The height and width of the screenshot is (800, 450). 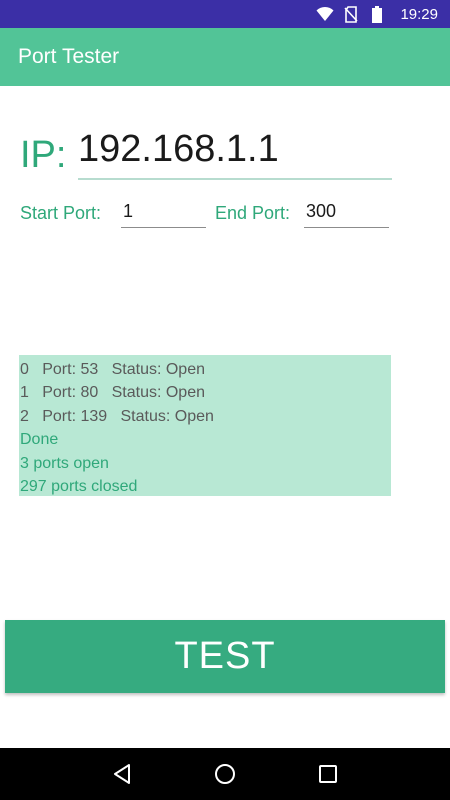 I want to click on wifi-icon, so click(x=325, y=14).